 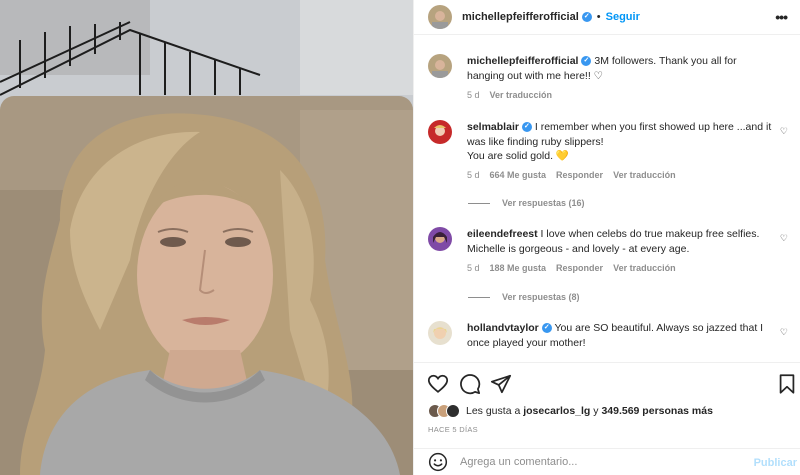 I want to click on follow-button: Seguir, so click(x=623, y=17).